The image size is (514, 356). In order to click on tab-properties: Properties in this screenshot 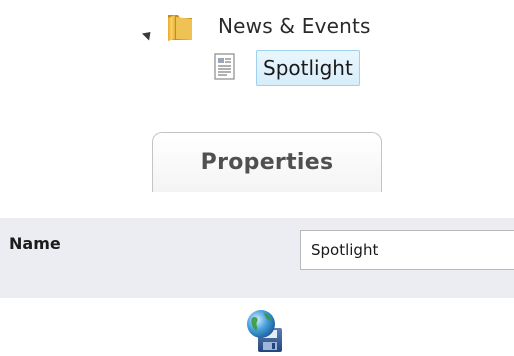, I will do `click(267, 162)`.